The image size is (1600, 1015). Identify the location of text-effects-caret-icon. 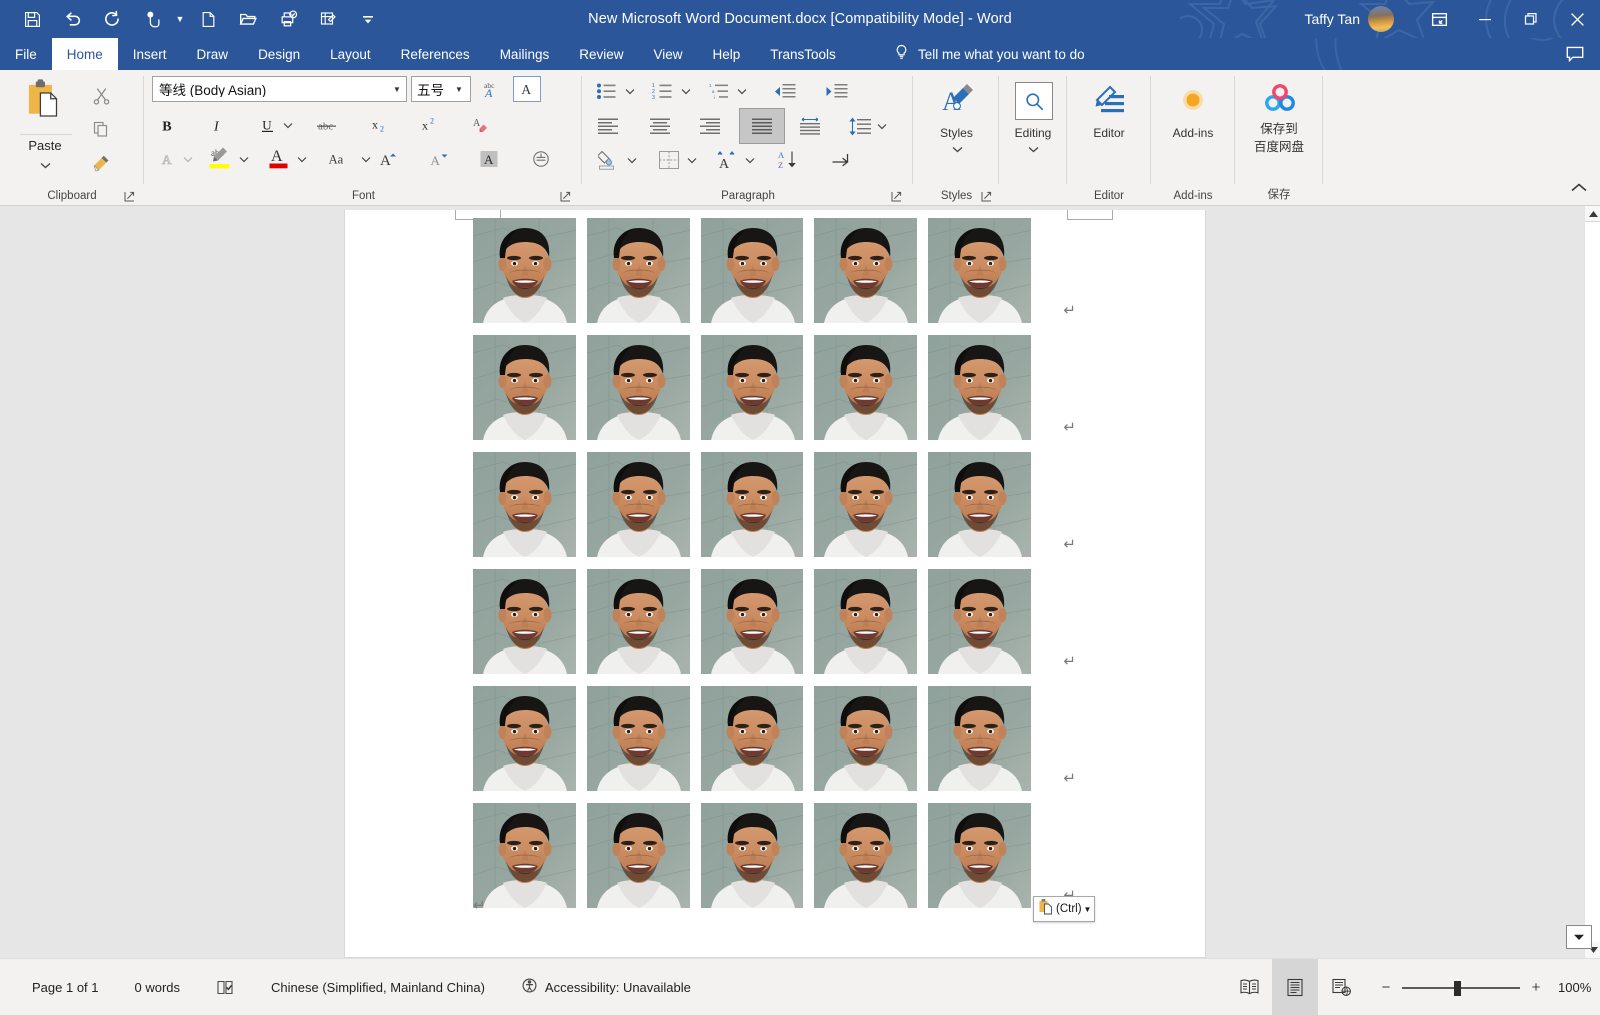
(188, 159).